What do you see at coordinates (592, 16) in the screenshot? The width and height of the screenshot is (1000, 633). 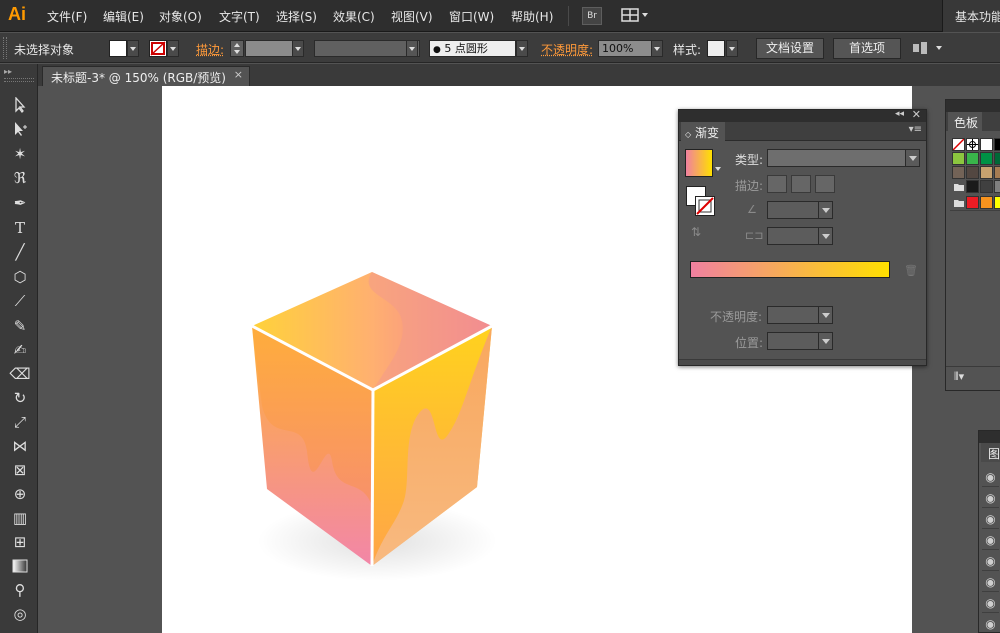 I see `bridge-button: Br` at bounding box center [592, 16].